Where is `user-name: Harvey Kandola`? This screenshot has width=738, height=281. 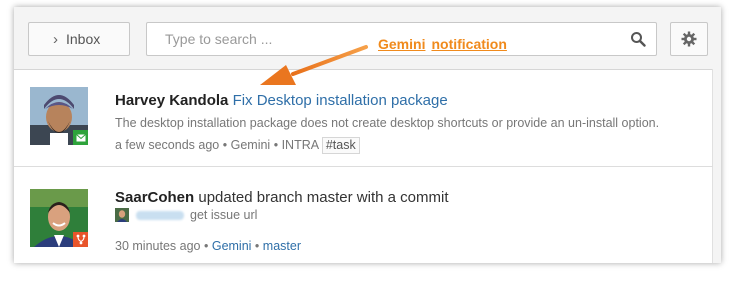 user-name: Harvey Kandola is located at coordinates (171, 100).